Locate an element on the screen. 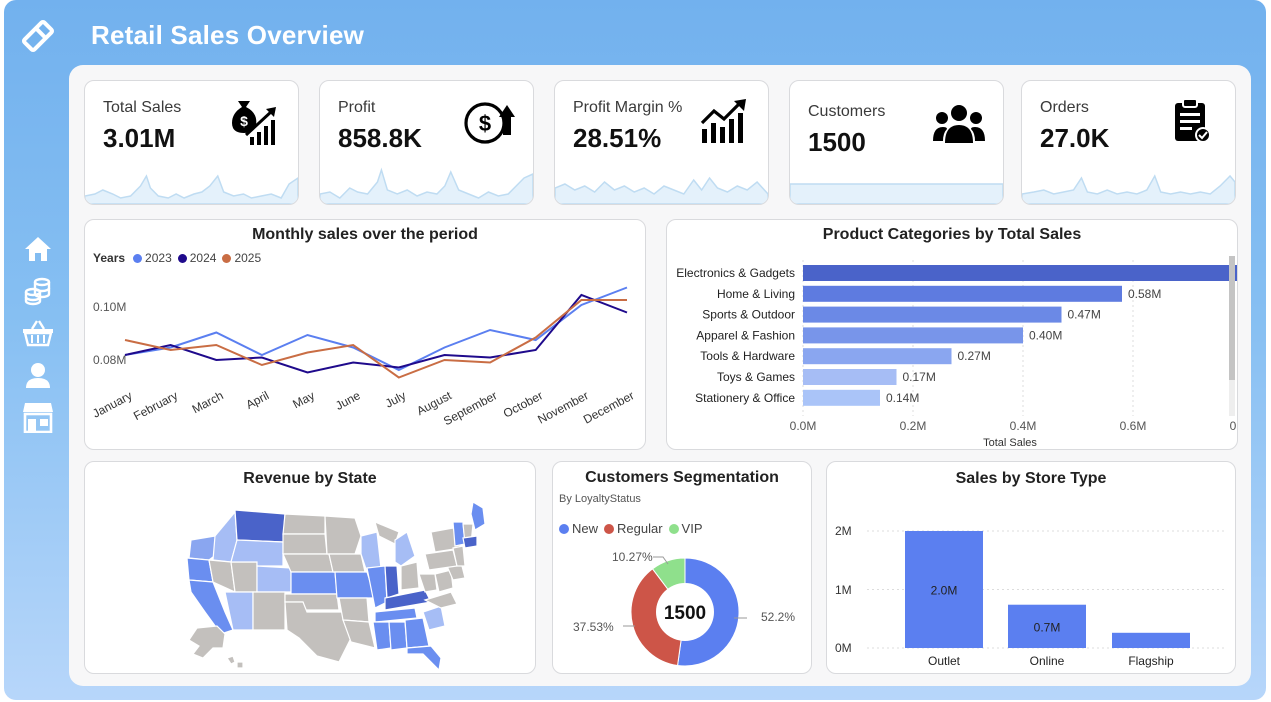 The width and height of the screenshot is (1271, 702). category-label: Apparel & Fashion is located at coordinates (745, 335).